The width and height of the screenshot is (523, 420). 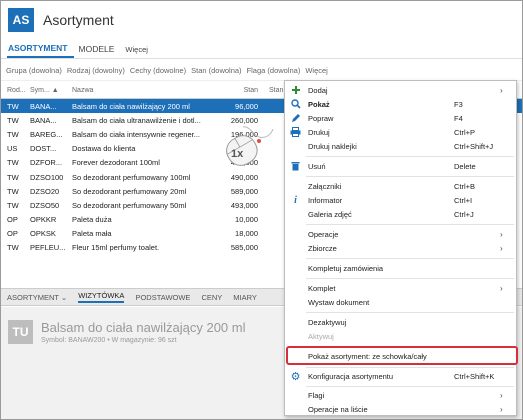 What do you see at coordinates (211, 297) in the screenshot?
I see `detail-tab-ceny: CENY` at bounding box center [211, 297].